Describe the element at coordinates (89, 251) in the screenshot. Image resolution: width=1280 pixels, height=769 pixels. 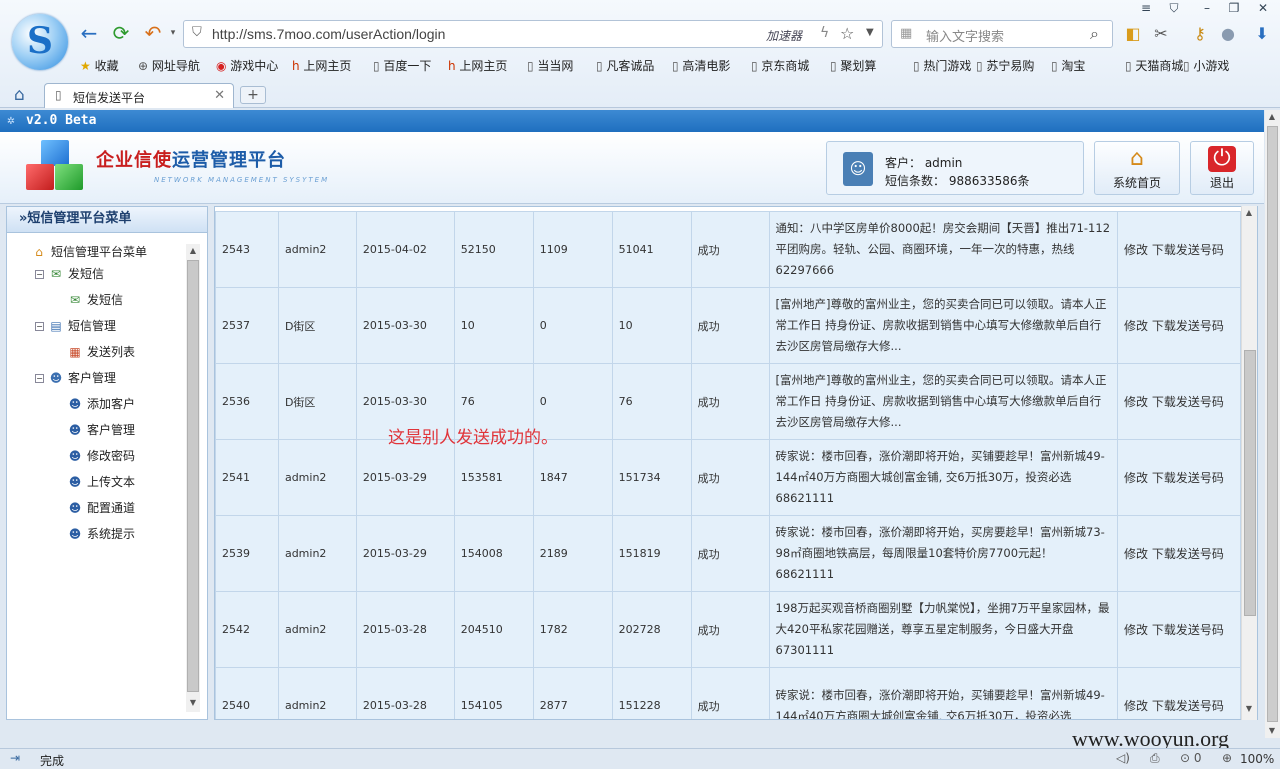
I see `tree-root: ⌂ 短信管理平台菜单` at that location.